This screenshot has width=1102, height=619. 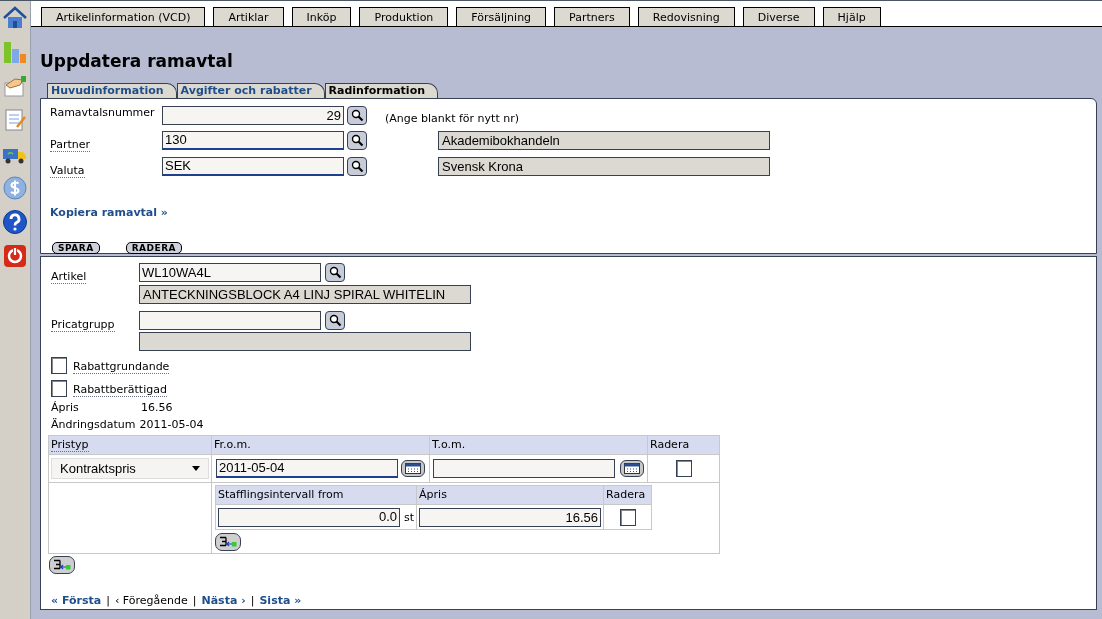 What do you see at coordinates (321, 16) in the screenshot?
I see `nav-tab: Inköp` at bounding box center [321, 16].